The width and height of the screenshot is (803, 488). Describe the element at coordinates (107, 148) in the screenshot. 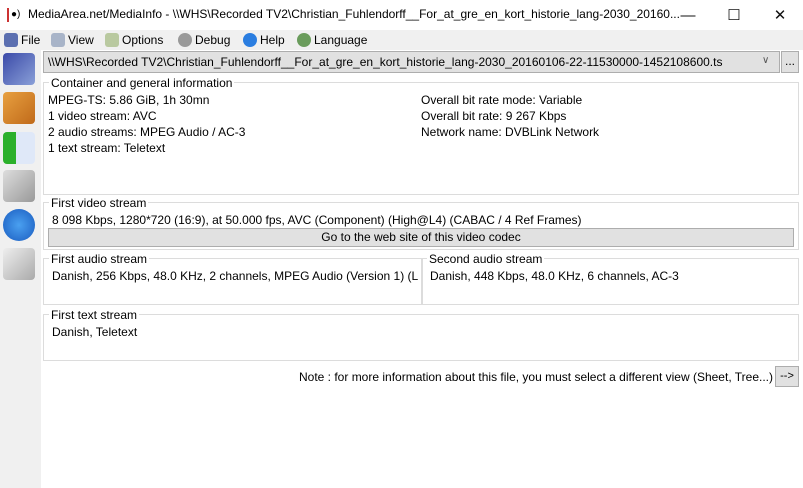

I see `general-line: 1 text stream: Teletext` at that location.